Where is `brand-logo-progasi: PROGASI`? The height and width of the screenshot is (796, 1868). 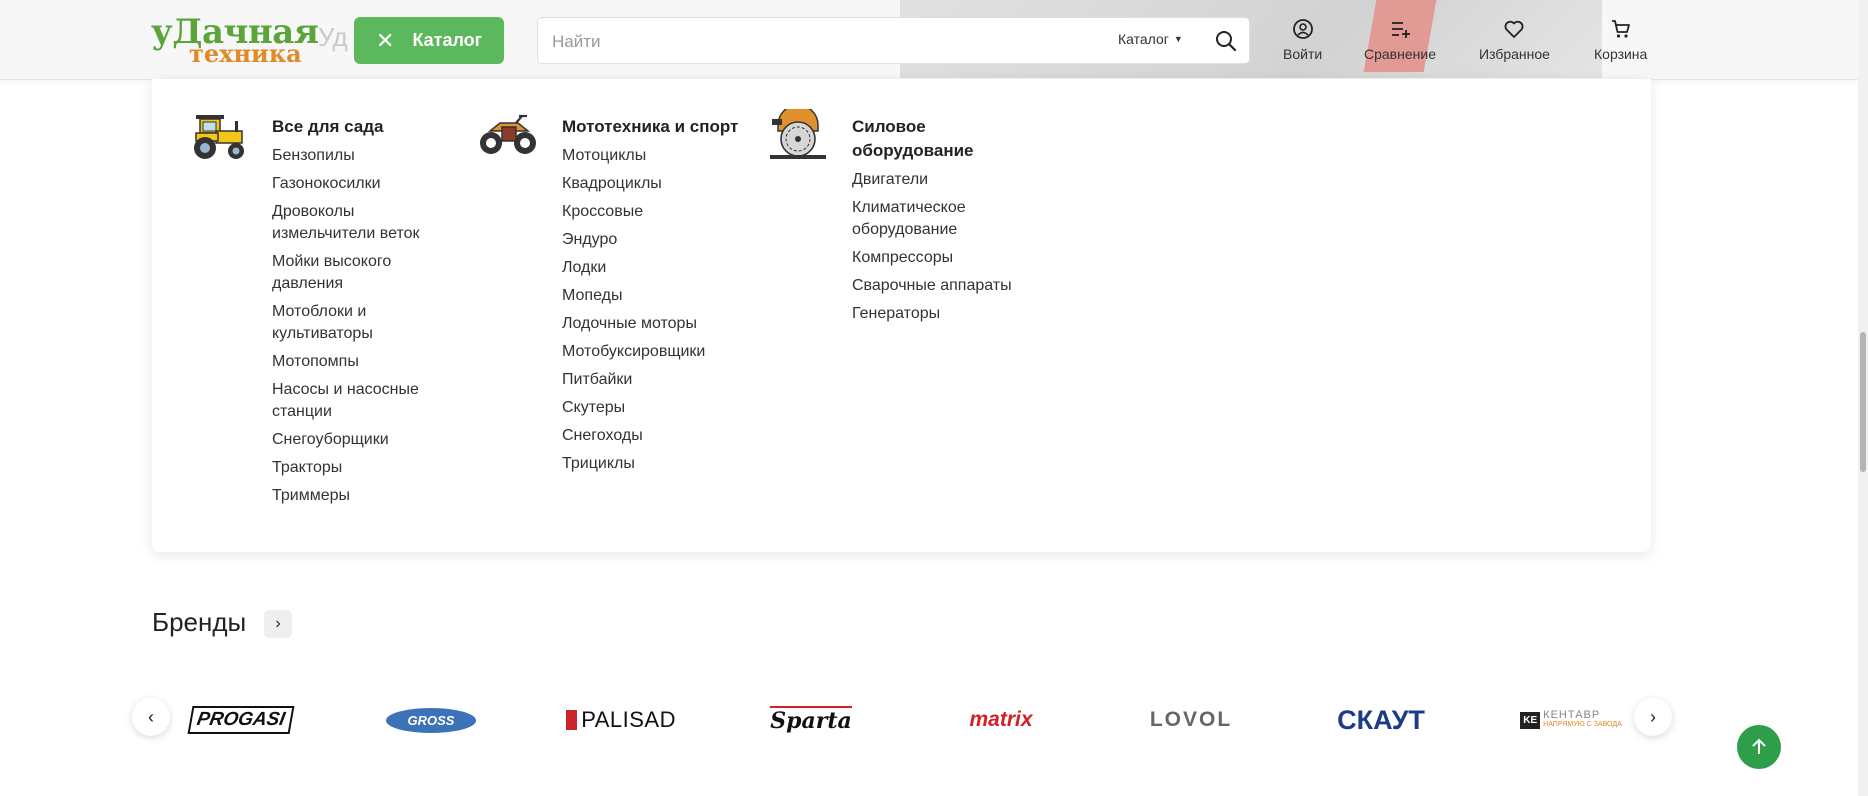
brand-logo-progasi: PROGASI is located at coordinates (241, 720).